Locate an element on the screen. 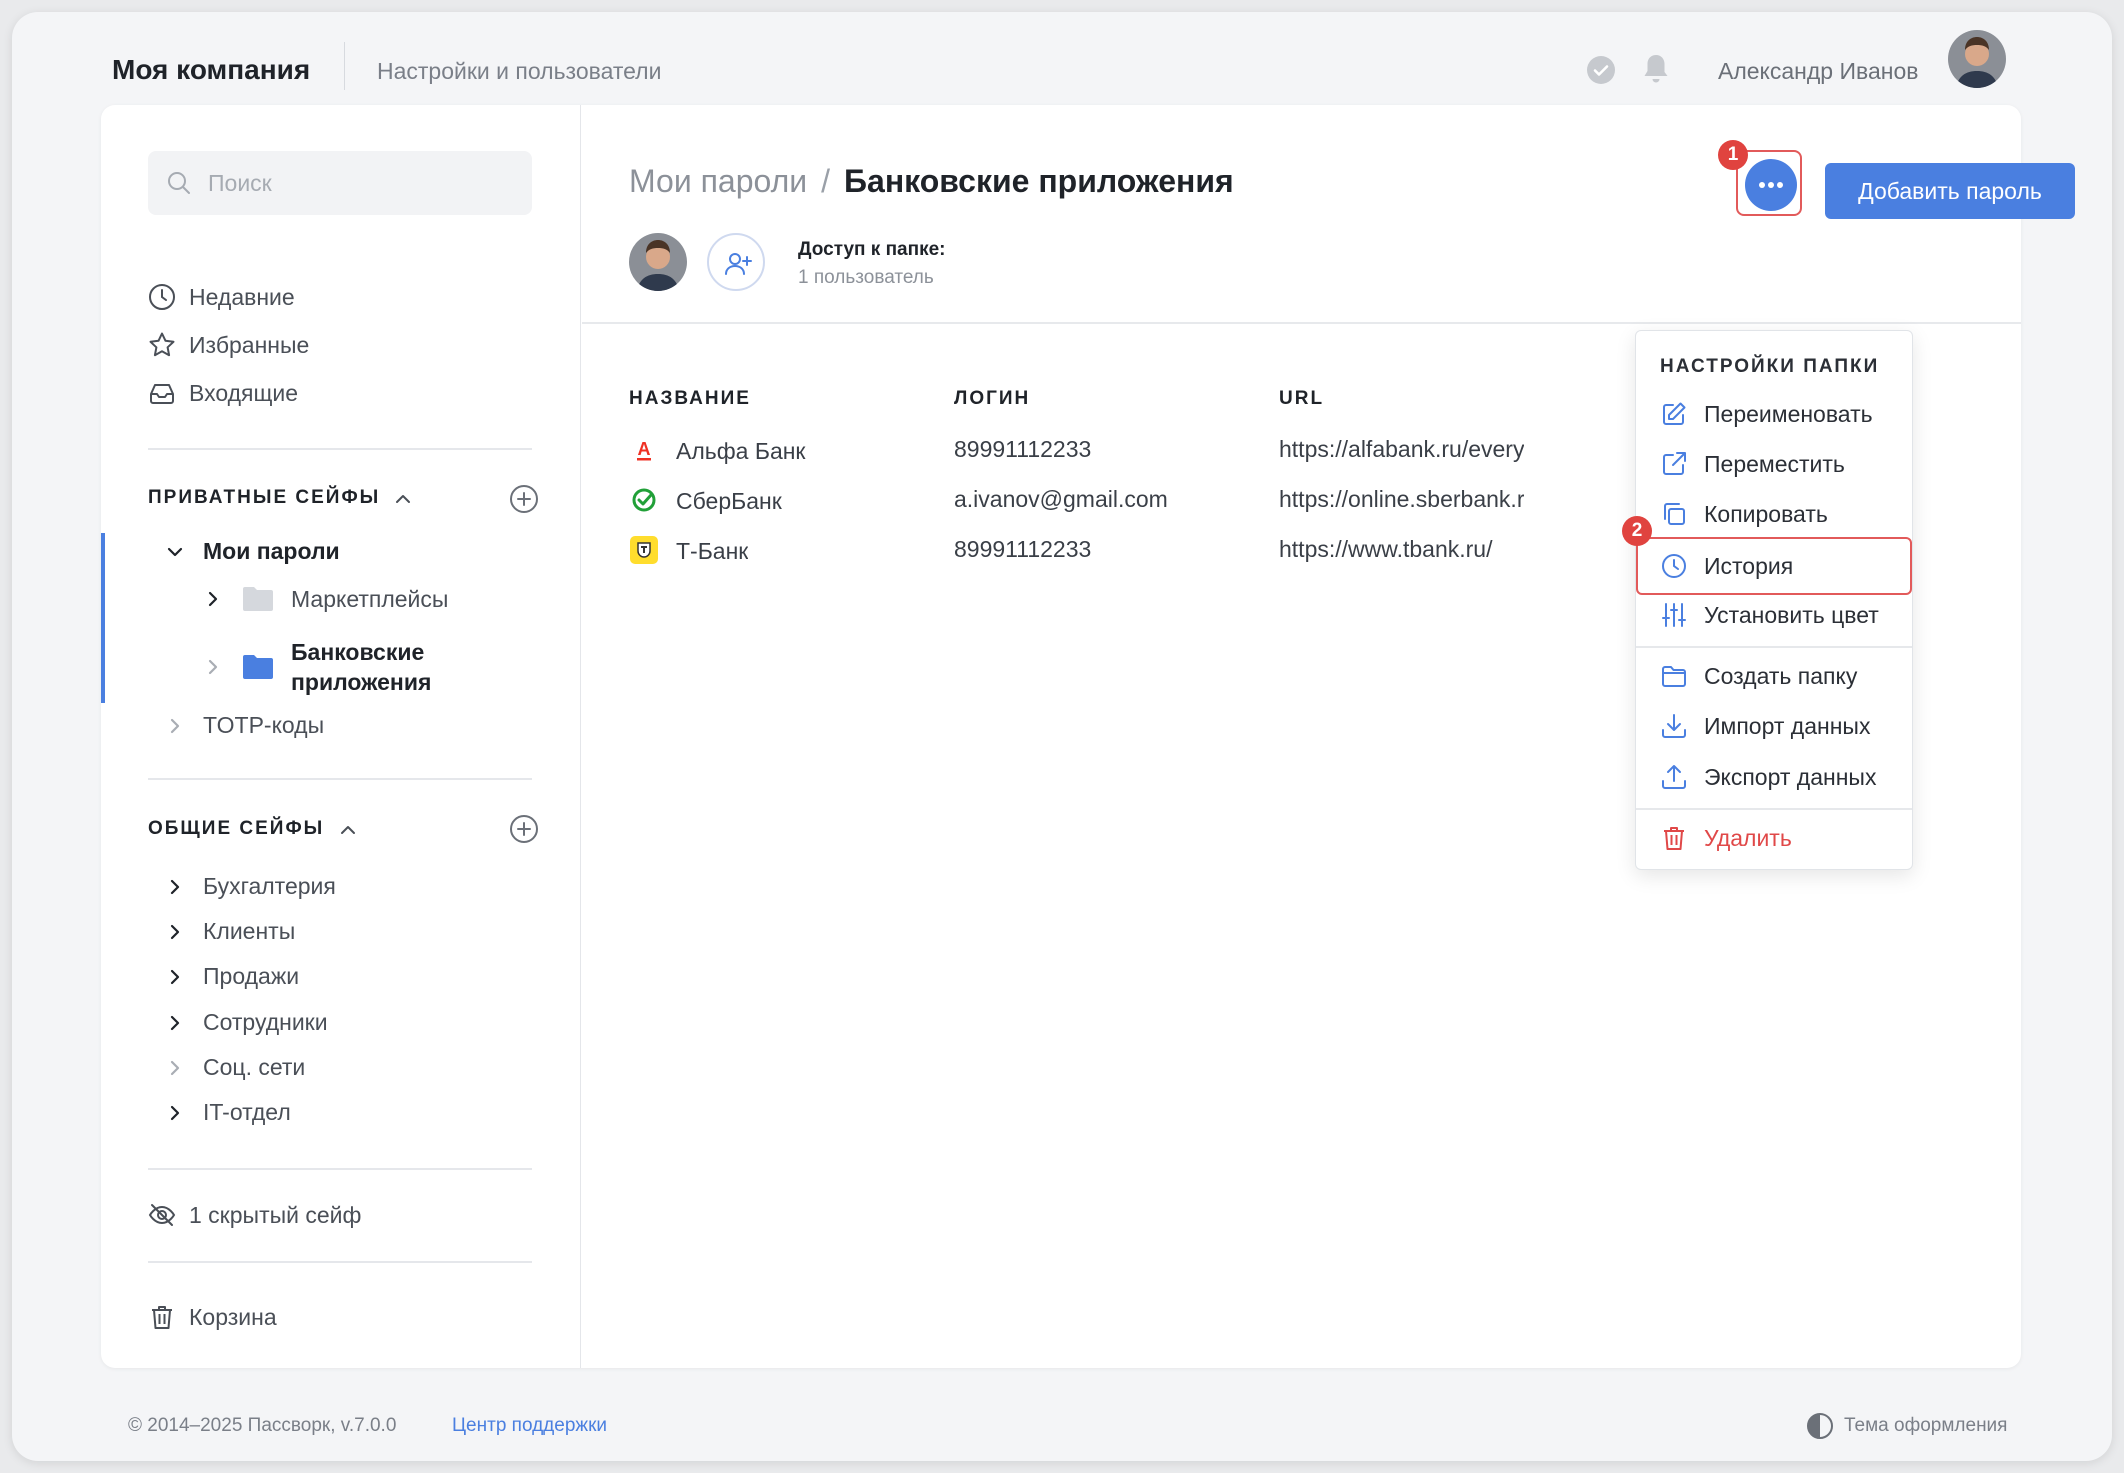 This screenshot has width=2124, height=1473. breadcrumb: Мои пароли / Банковские приложения is located at coordinates (931, 181).